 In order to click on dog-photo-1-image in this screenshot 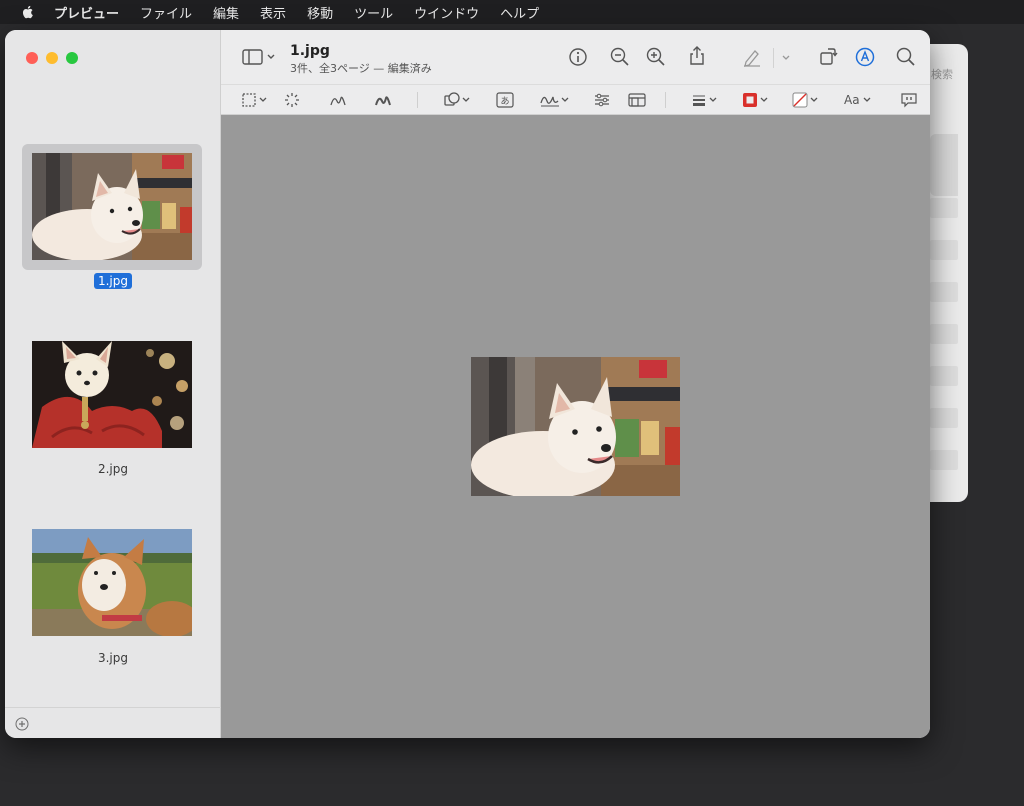, I will do `click(112, 206)`.